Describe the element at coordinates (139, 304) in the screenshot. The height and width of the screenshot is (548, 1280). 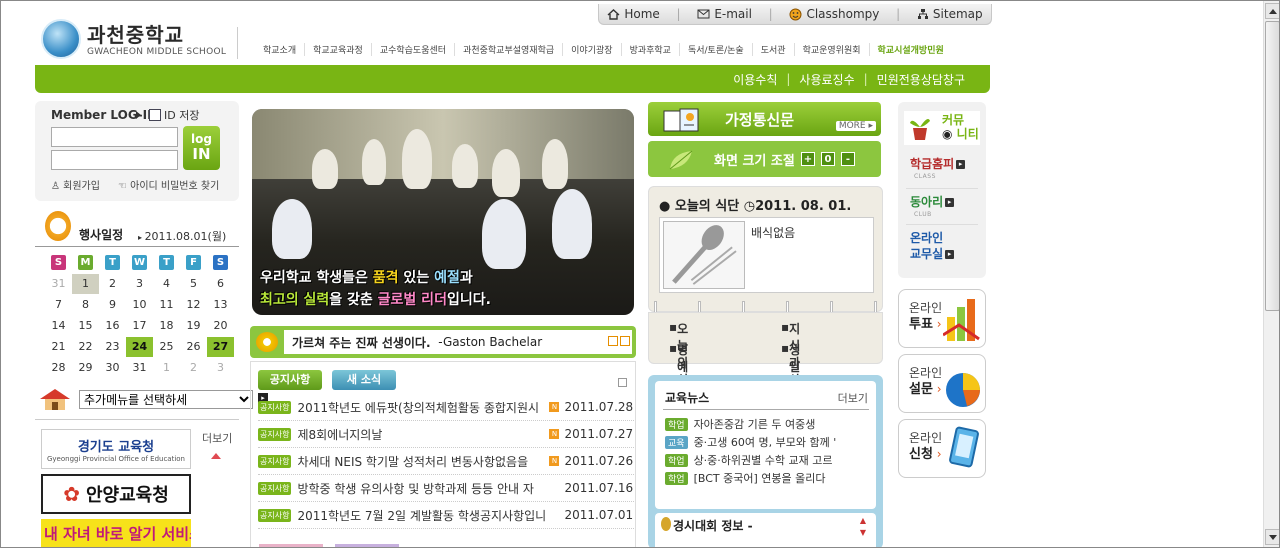
I see `calendar-day: 10` at that location.